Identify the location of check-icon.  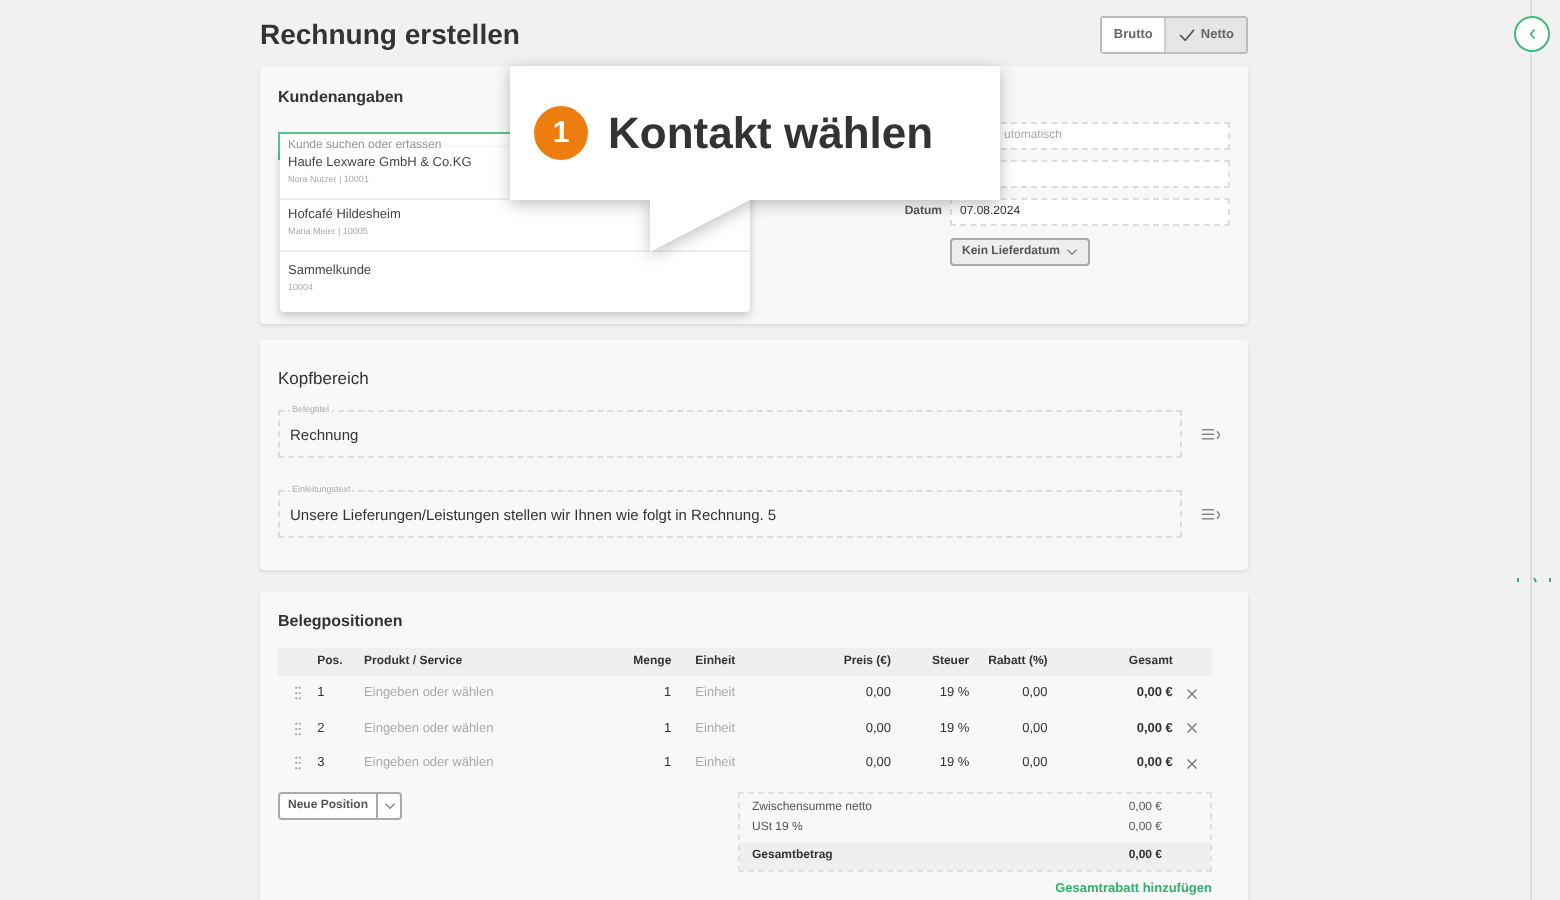
(1187, 34).